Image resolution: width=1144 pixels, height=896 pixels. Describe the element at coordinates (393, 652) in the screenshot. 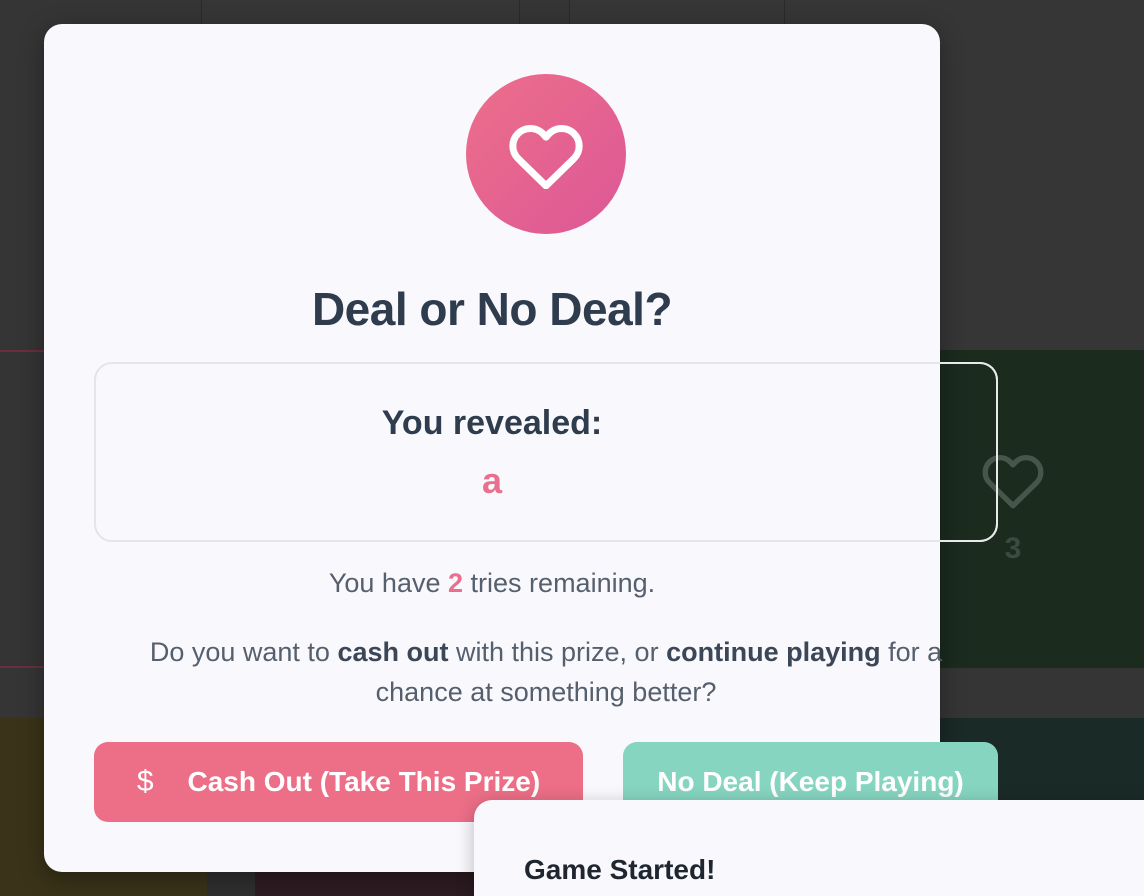

I see `question-emphasis: cash out` at that location.